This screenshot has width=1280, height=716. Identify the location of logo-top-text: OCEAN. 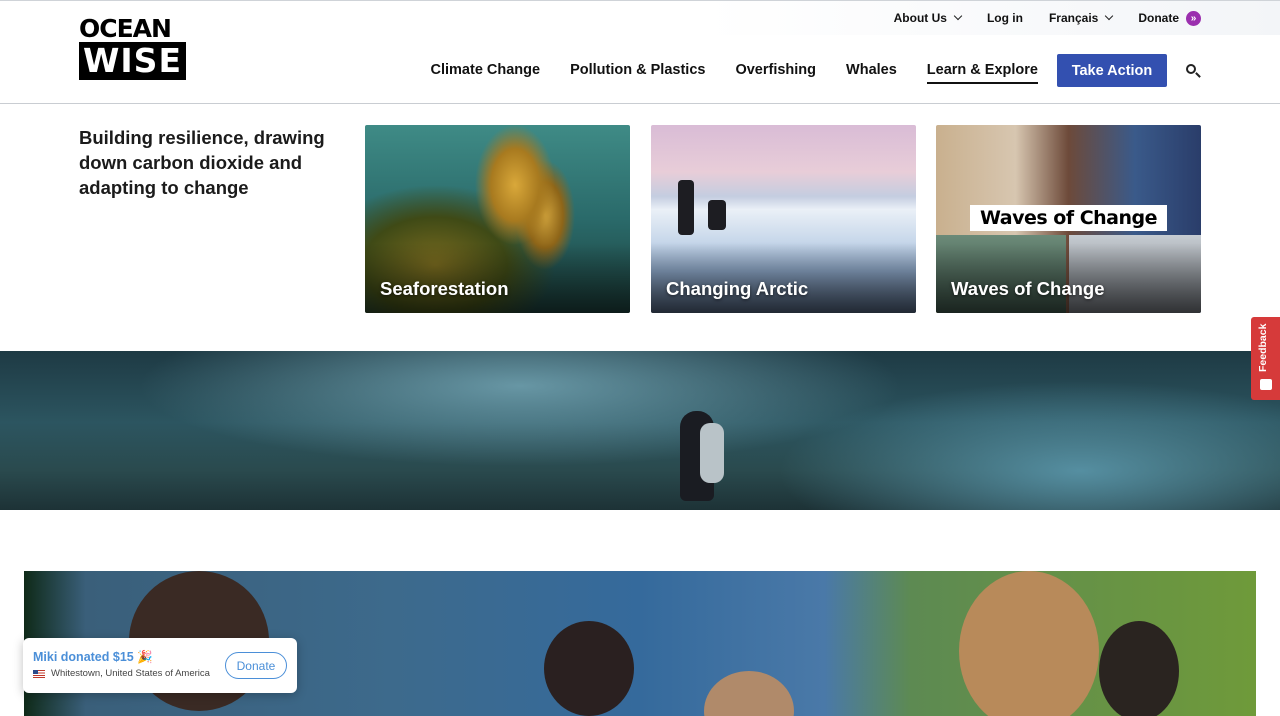
(125, 28).